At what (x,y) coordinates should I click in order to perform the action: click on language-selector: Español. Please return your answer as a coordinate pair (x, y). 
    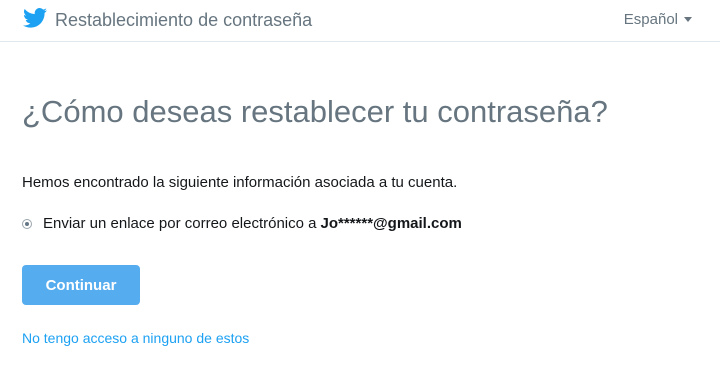
    Looking at the image, I should click on (658, 20).